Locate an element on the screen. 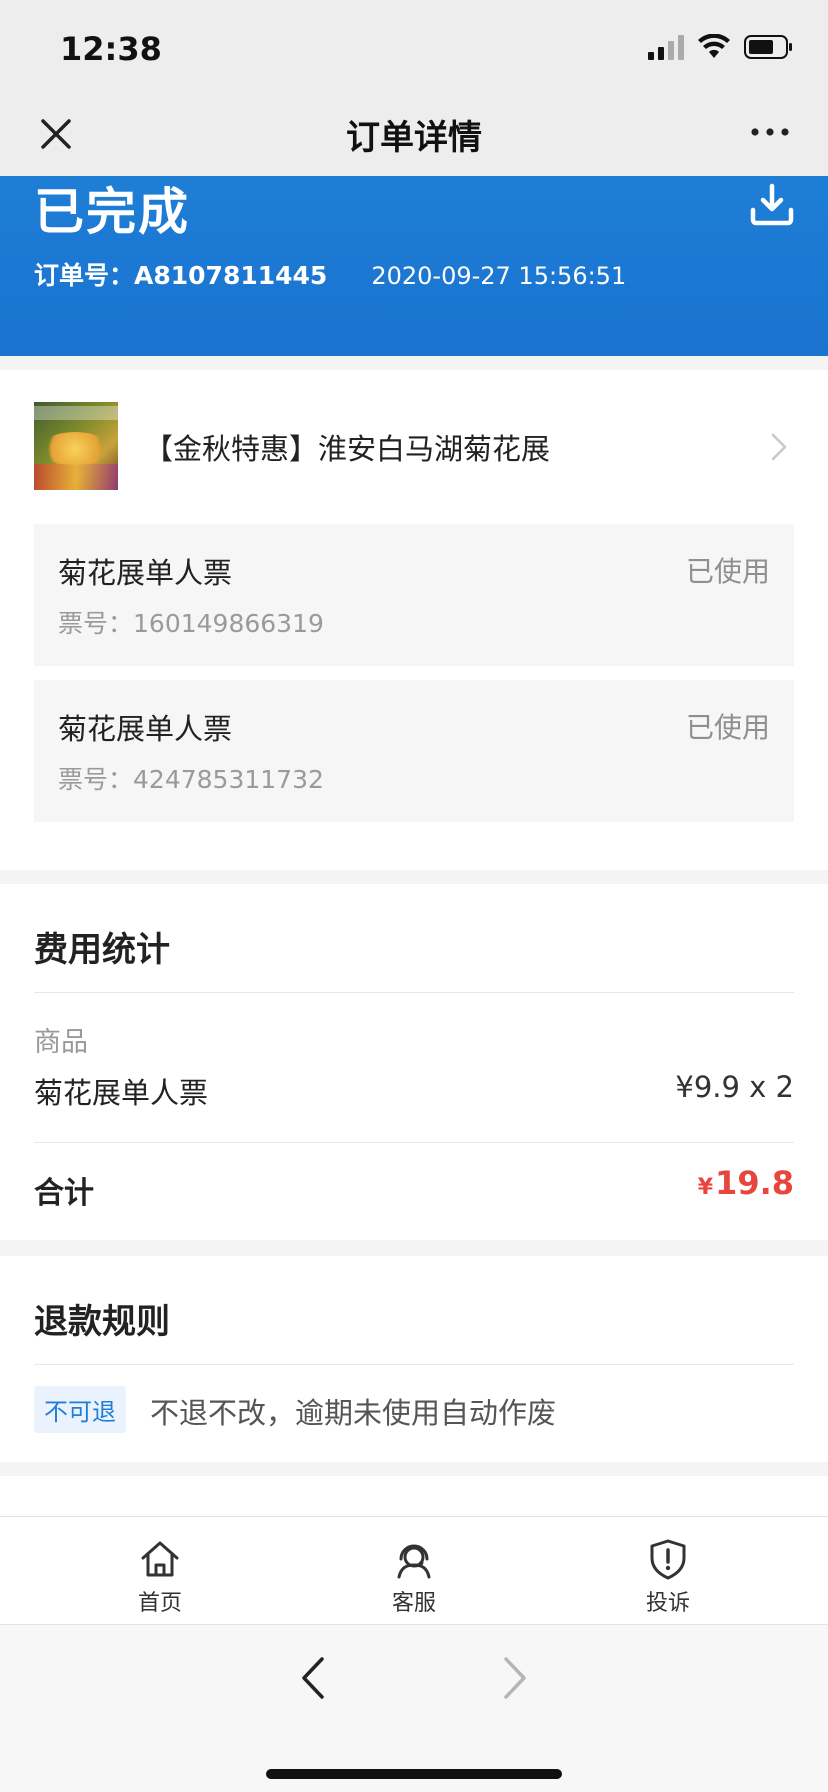 This screenshot has height=1792, width=828. browser-toolbar is located at coordinates (414, 1708).